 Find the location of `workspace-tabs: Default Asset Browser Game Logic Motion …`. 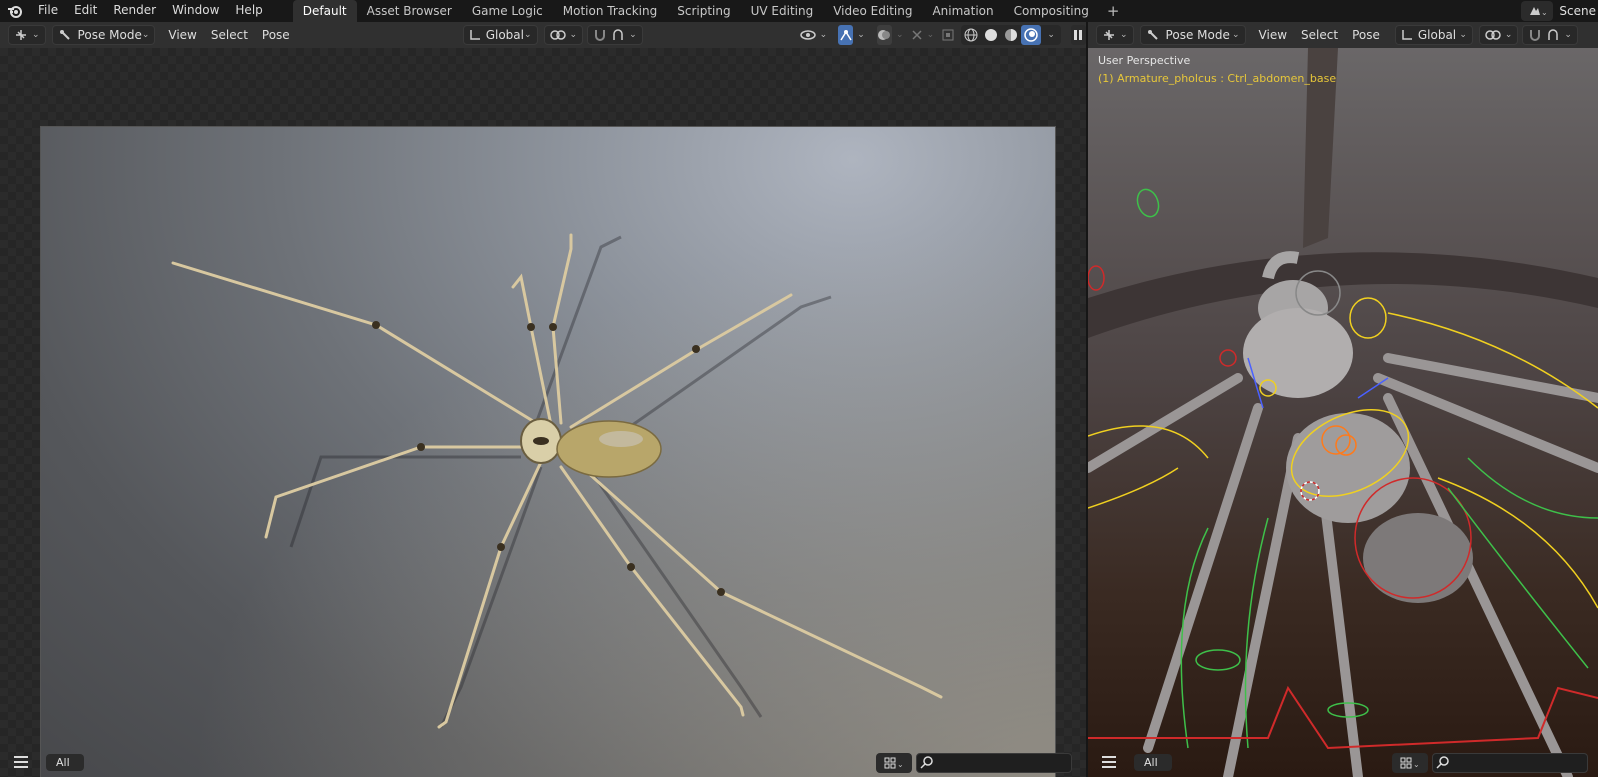

workspace-tabs: Default Asset Browser Game Logic Motion … is located at coordinates (710, 11).